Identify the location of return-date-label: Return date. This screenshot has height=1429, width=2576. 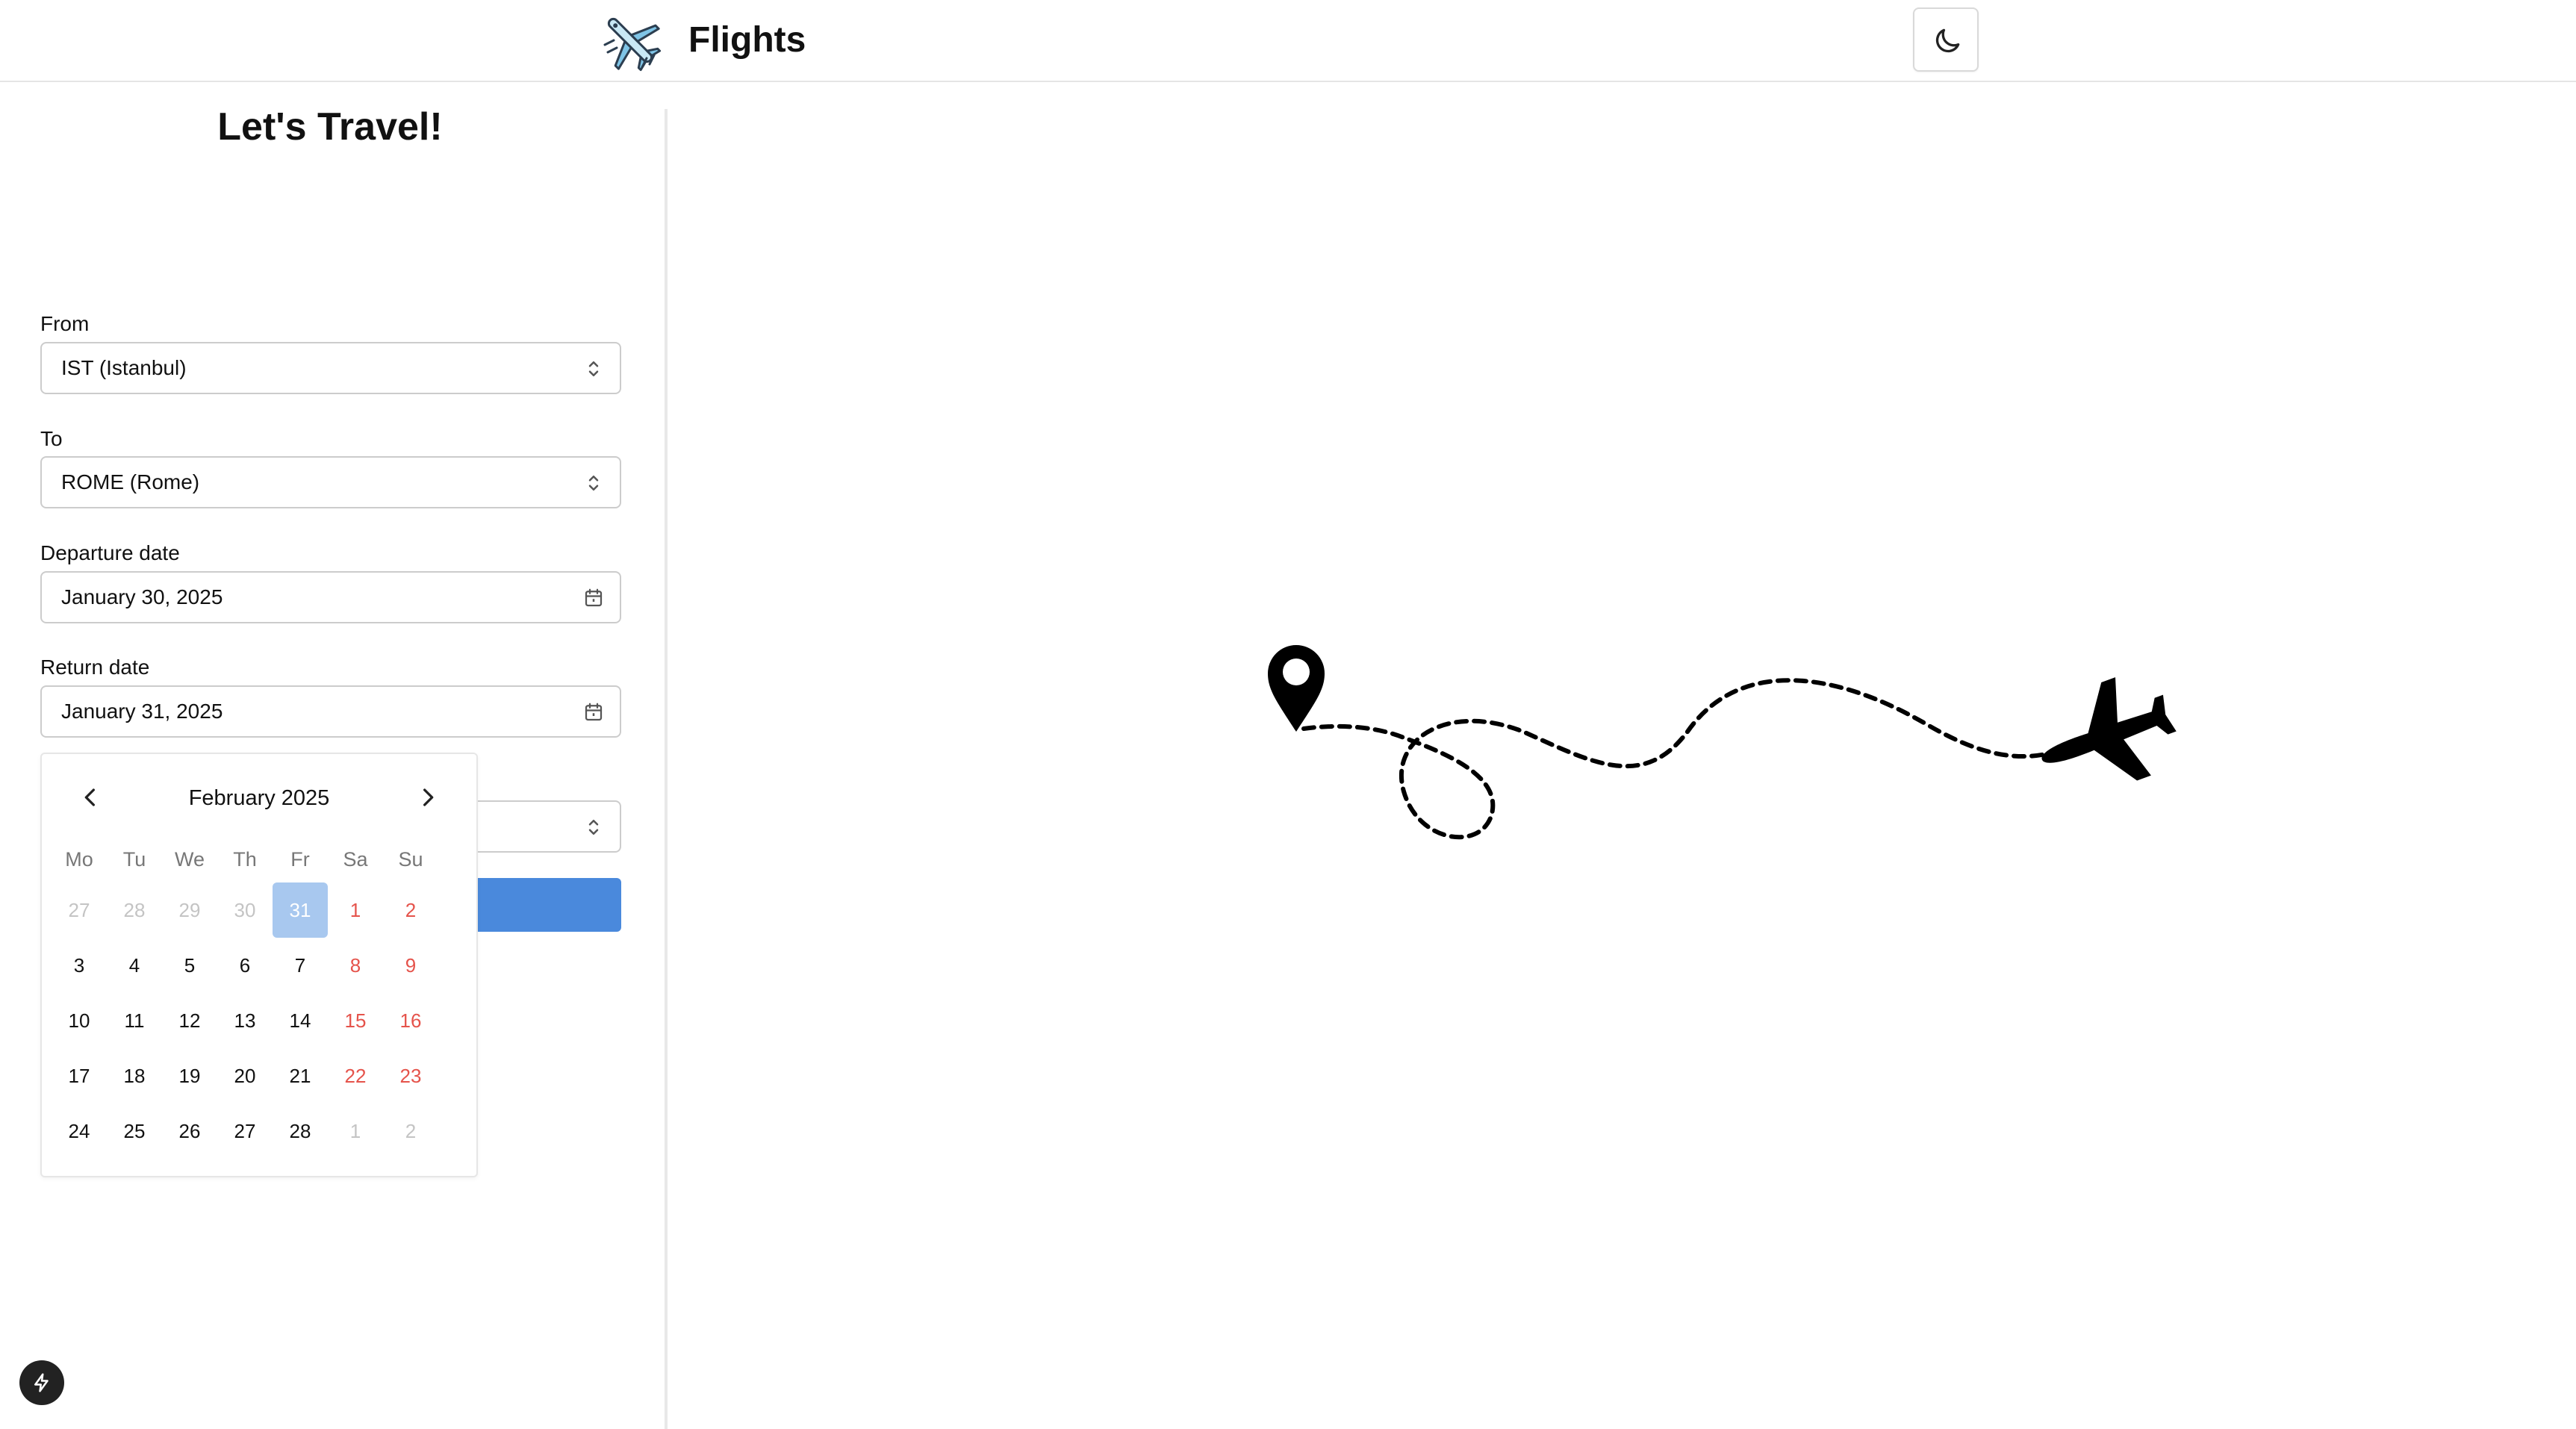
(95, 667).